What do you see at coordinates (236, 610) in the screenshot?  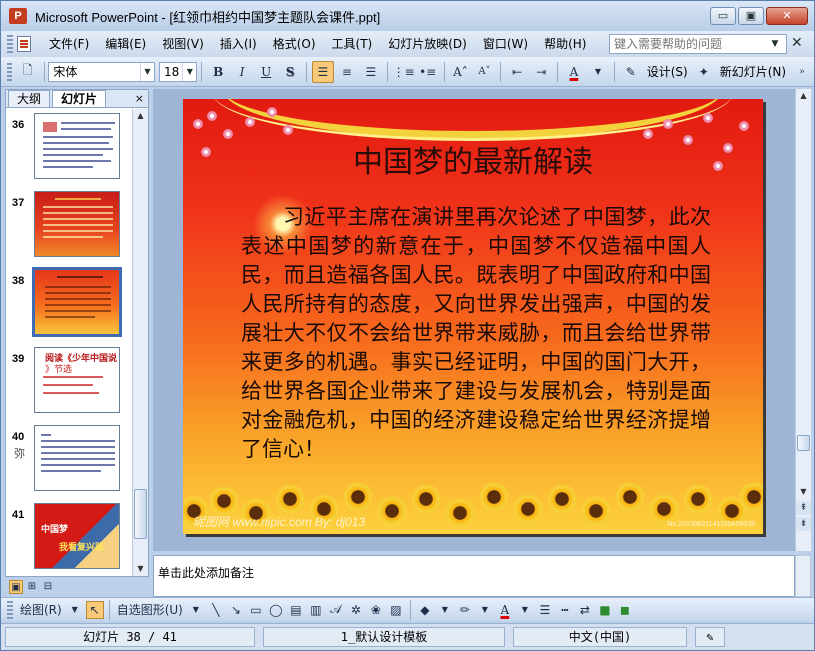 I see `arrow-tool-icon: ↘` at bounding box center [236, 610].